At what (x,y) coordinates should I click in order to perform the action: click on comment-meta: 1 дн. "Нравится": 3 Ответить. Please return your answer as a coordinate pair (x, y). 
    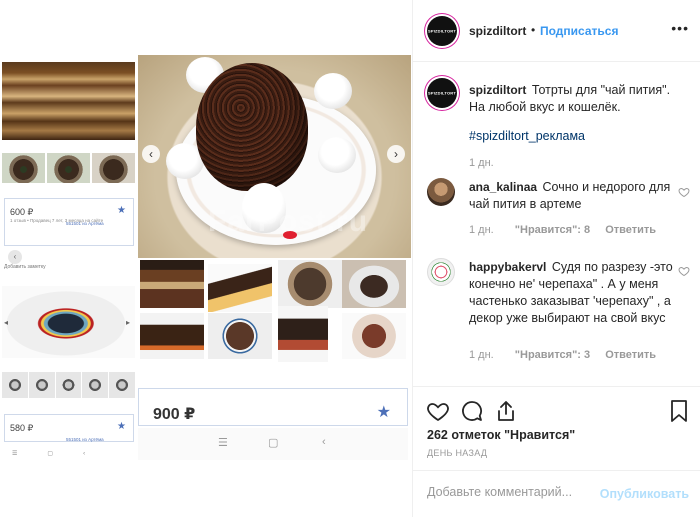
    Looking at the image, I should click on (562, 355).